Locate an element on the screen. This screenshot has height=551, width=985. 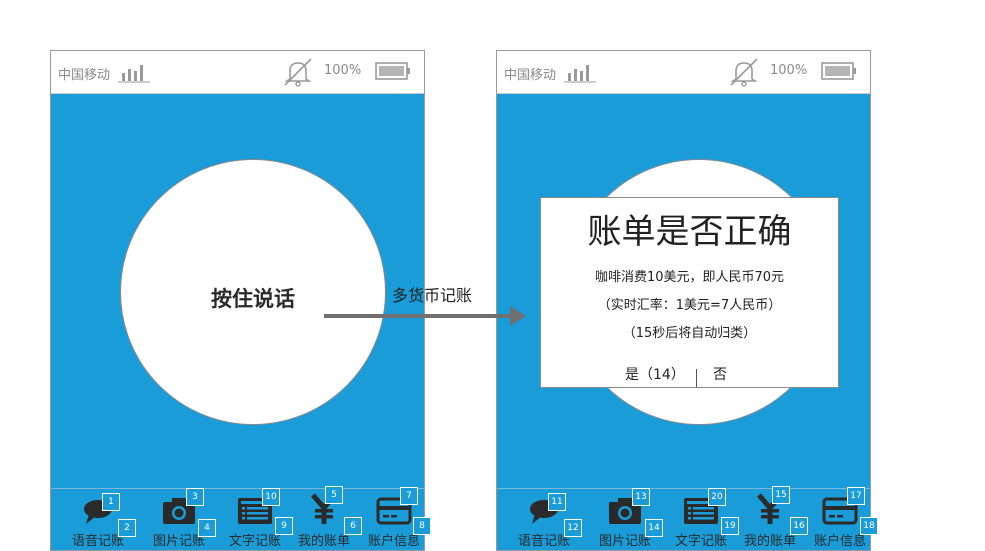
dialog-message-line: （实时汇率：1美元=7人民币） is located at coordinates (689, 305).